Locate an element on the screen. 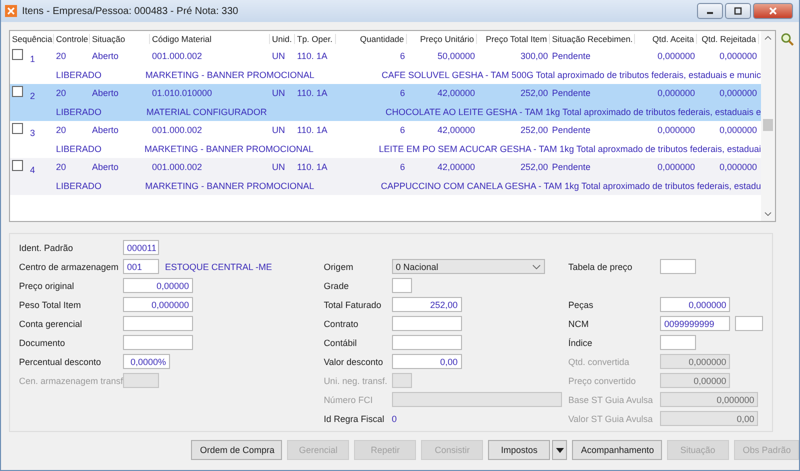  field-label: Id Regra Fiscal is located at coordinates (355, 419).